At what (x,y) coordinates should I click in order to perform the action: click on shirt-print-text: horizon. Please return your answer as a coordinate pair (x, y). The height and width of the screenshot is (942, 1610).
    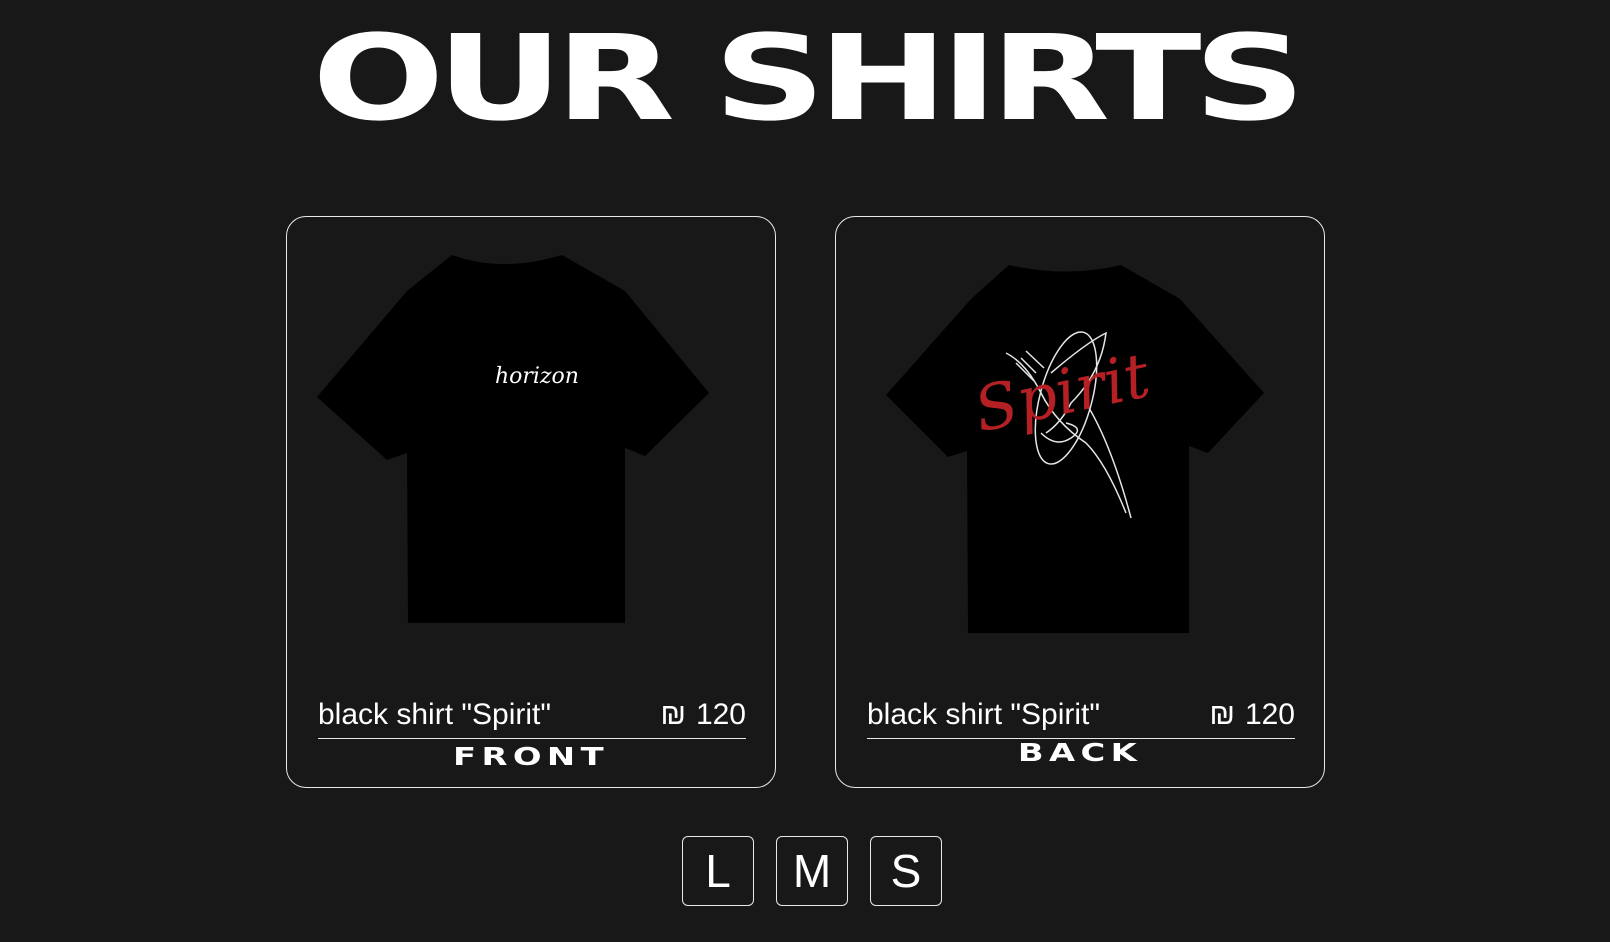
    Looking at the image, I should click on (537, 376).